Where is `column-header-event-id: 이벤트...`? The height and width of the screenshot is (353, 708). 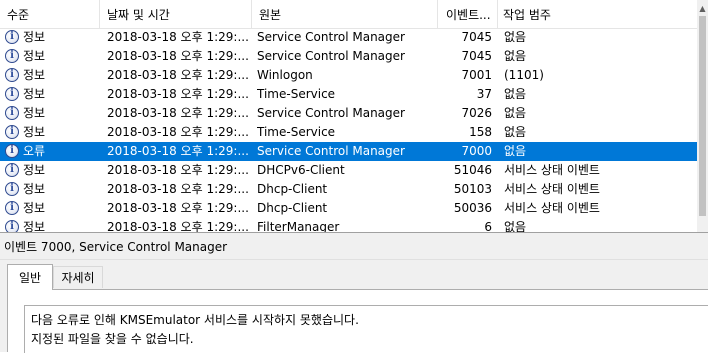 column-header-event-id: 이벤트... is located at coordinates (471, 14).